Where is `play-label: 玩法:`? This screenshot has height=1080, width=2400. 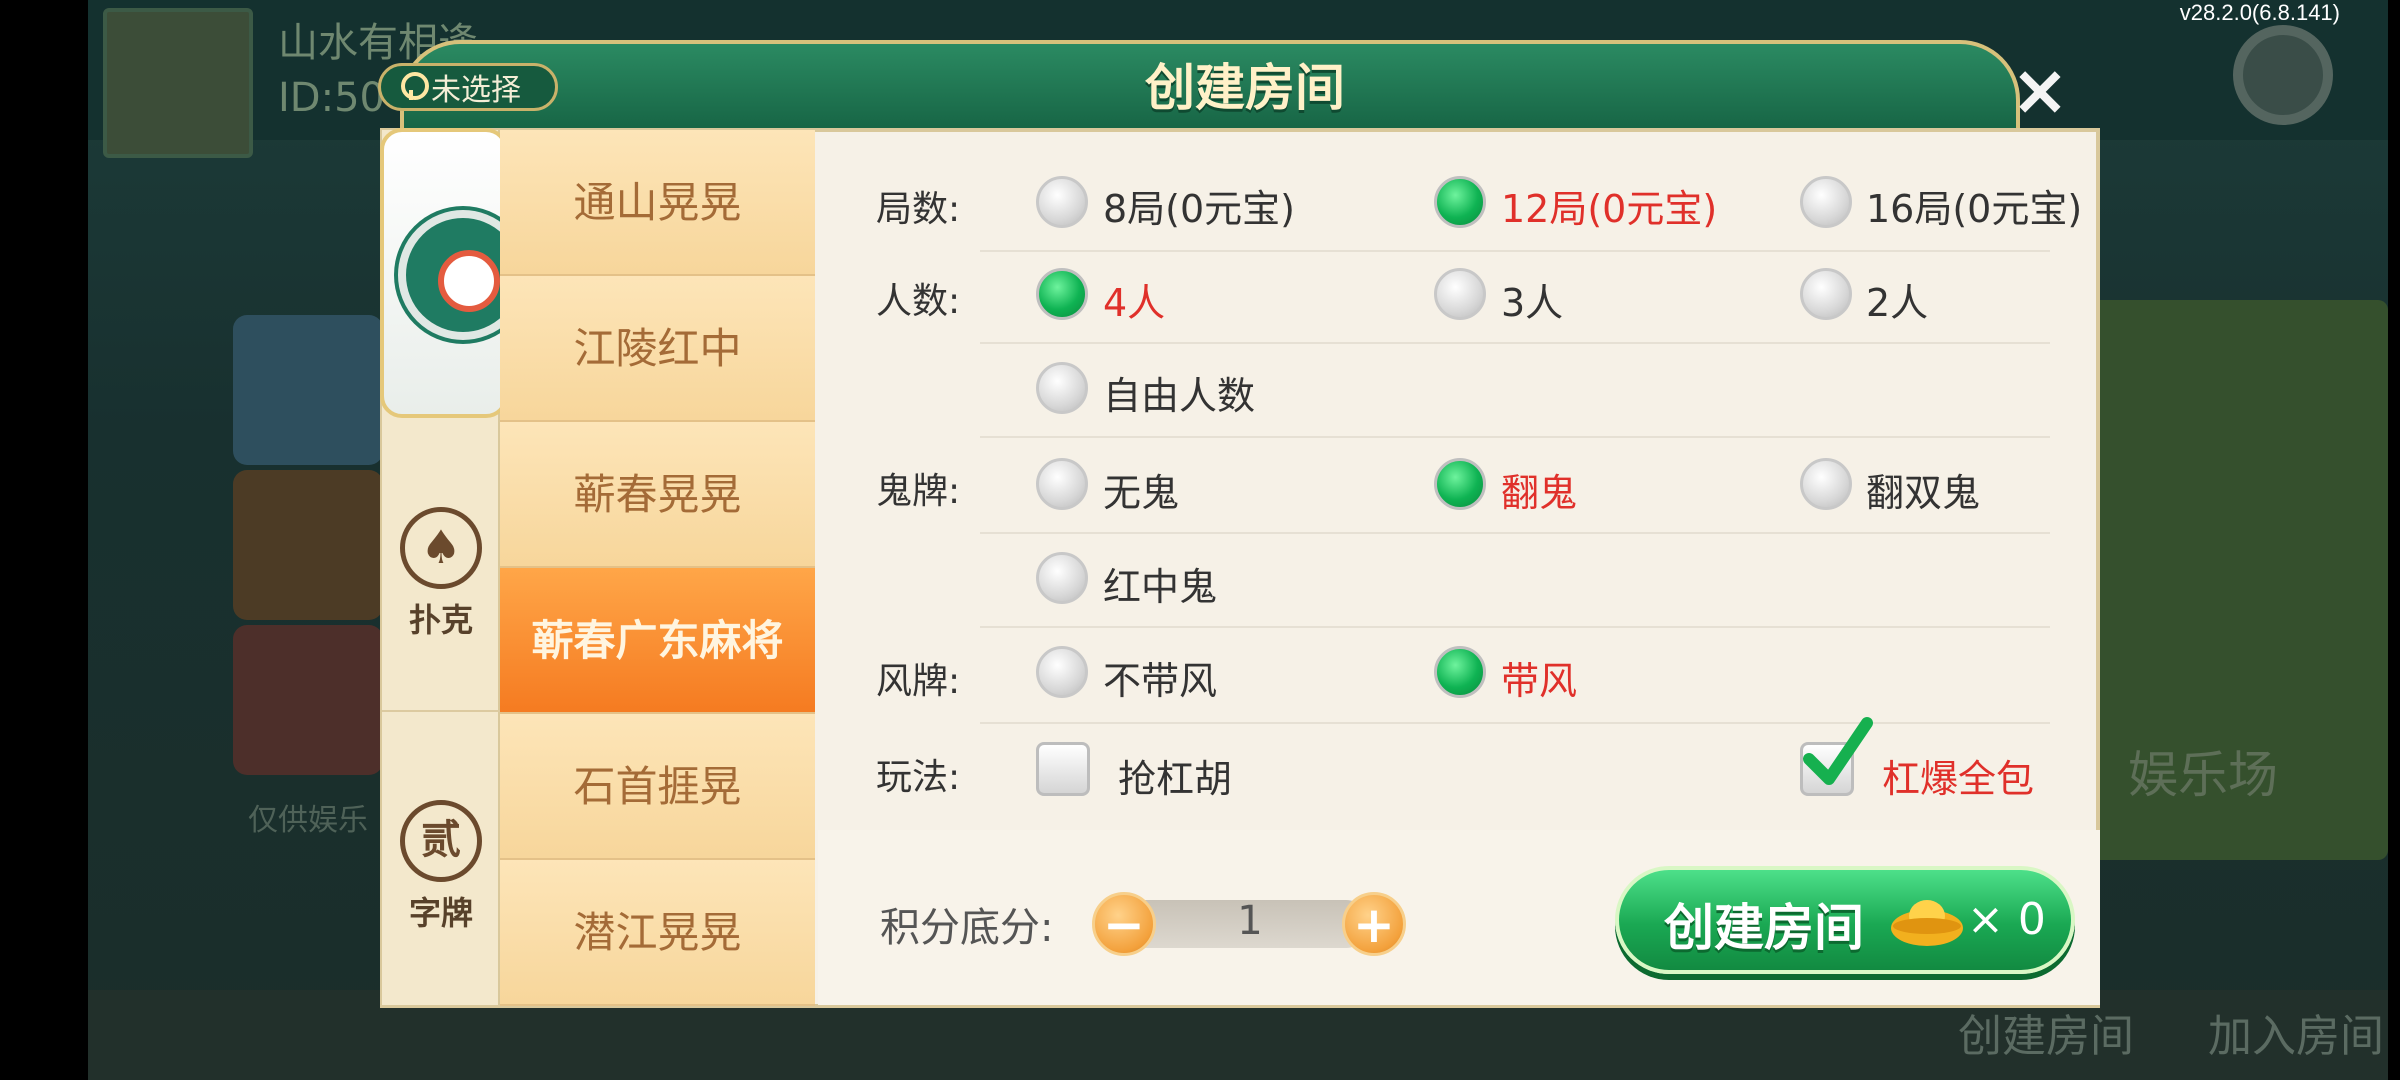
play-label: 玩法: is located at coordinates (918, 777).